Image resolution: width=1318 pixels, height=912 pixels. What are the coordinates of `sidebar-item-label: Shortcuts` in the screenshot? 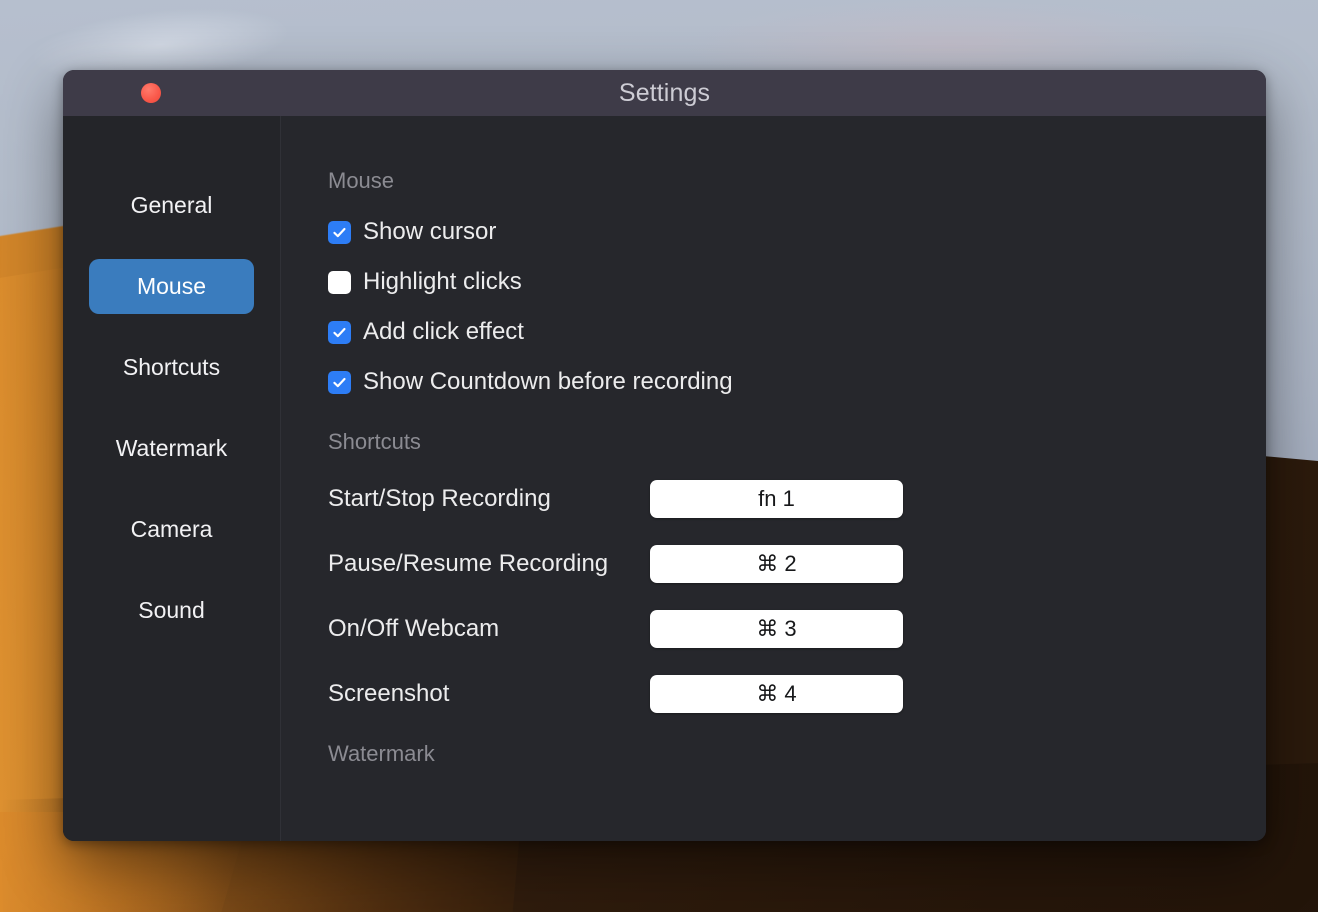 It's located at (171, 367).